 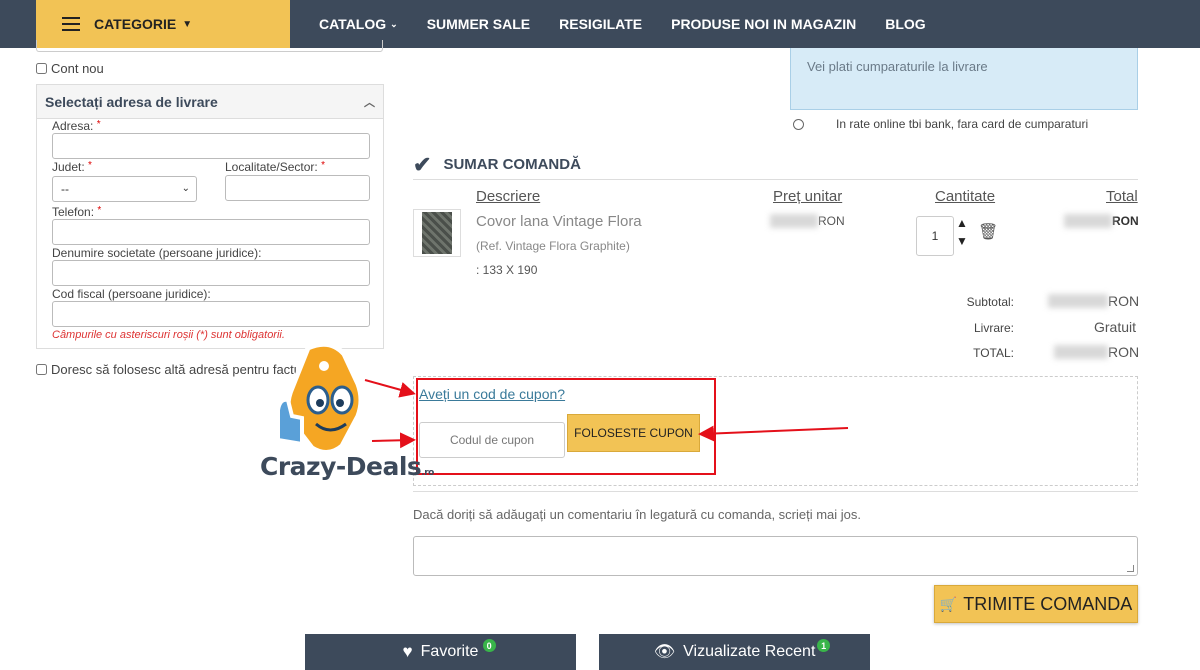 What do you see at coordinates (600, 24) in the screenshot?
I see `nav-item-resigilate: RESIGILATE` at bounding box center [600, 24].